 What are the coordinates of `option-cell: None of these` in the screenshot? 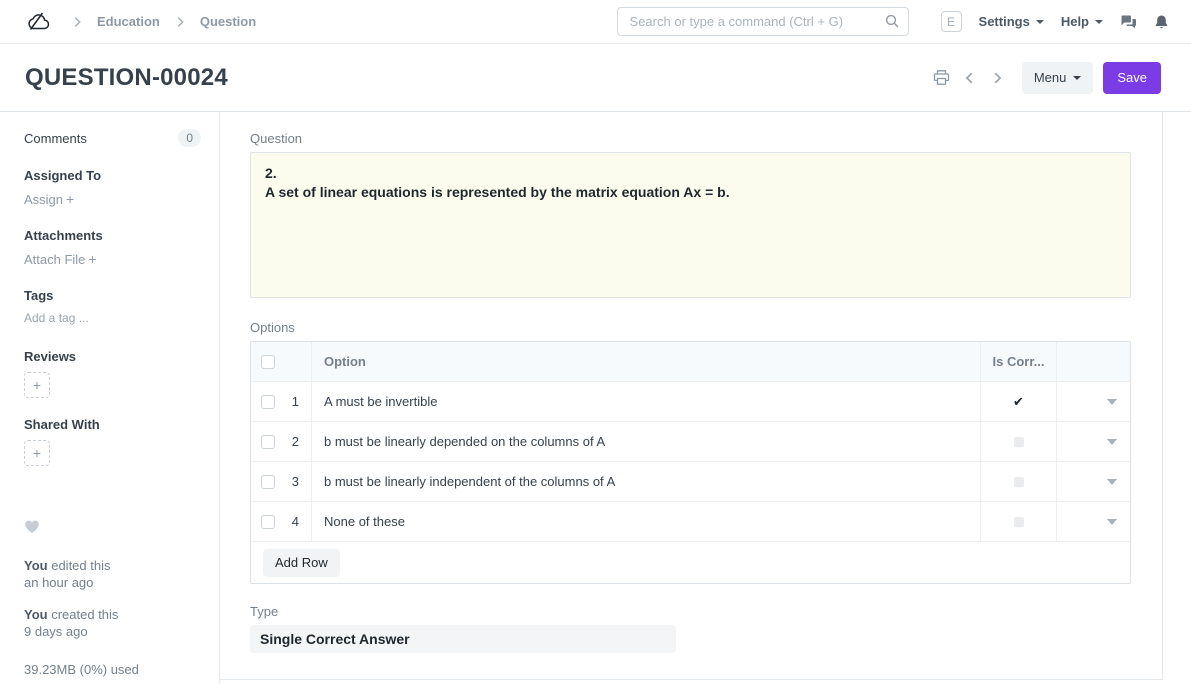 It's located at (646, 521).